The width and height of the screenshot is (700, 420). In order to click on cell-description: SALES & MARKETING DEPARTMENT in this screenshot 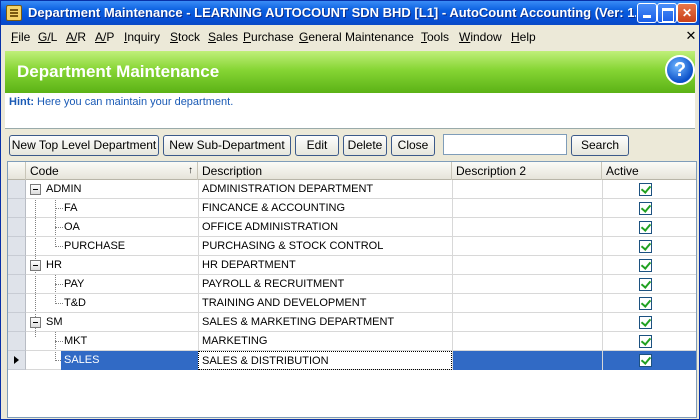, I will do `click(325, 322)`.